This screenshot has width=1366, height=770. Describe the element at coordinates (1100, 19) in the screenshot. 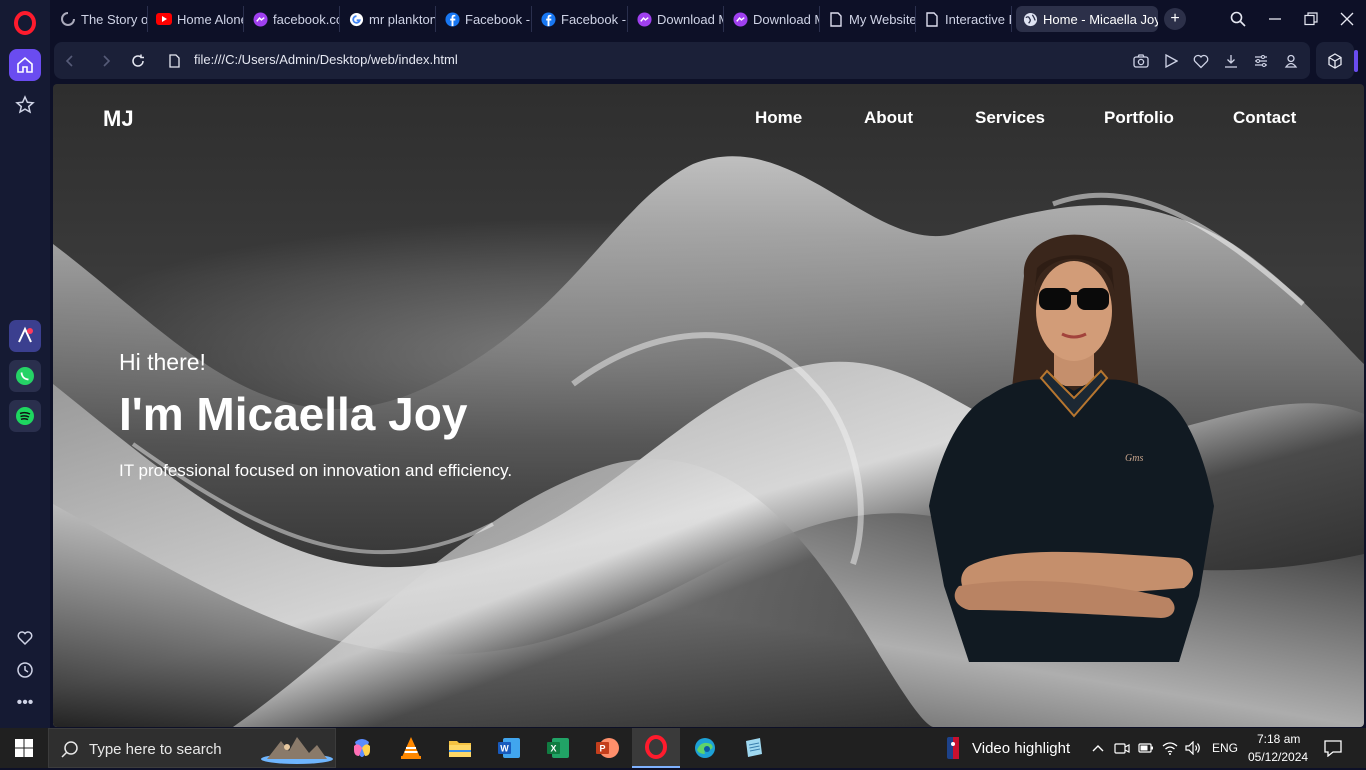

I see `tab-title: Home - Micaella Joy` at that location.